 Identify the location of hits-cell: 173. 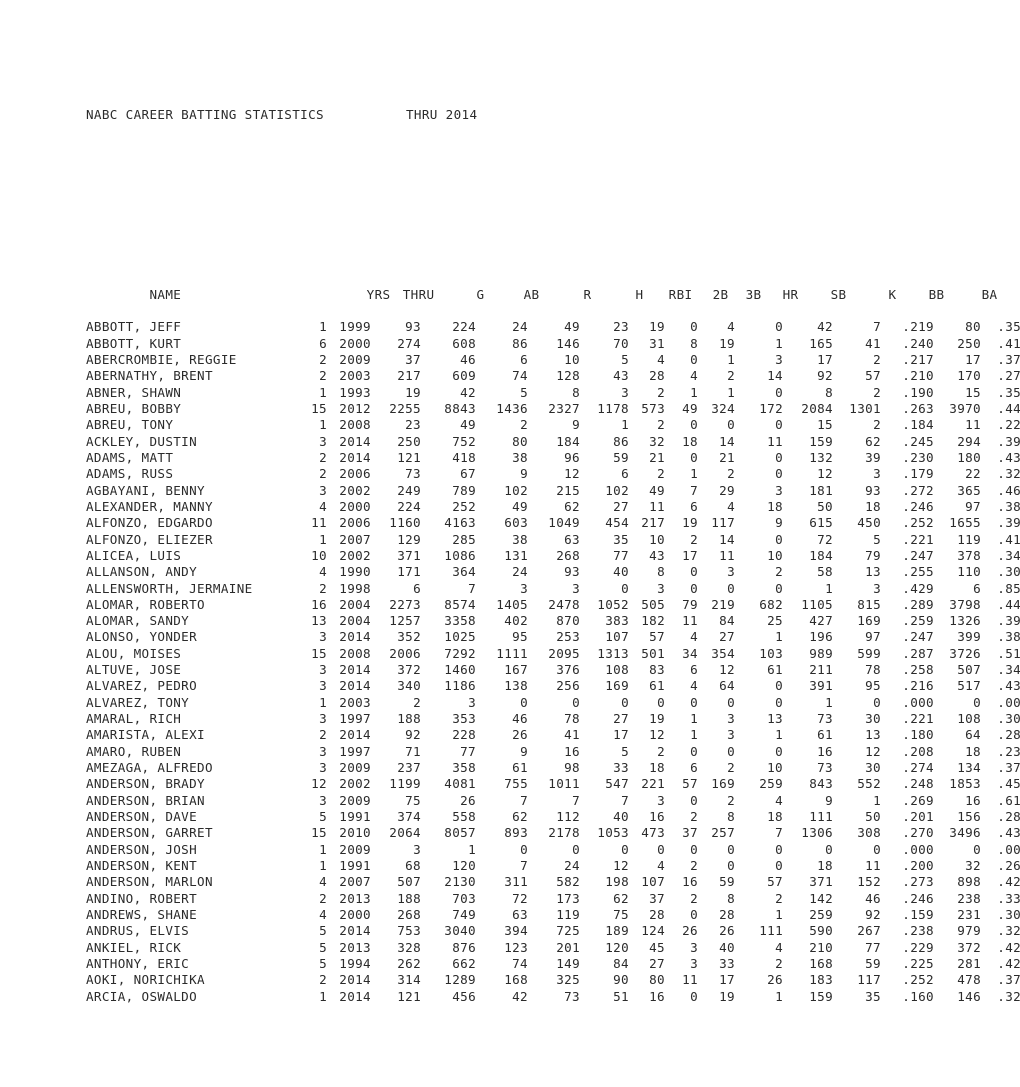
(568, 898).